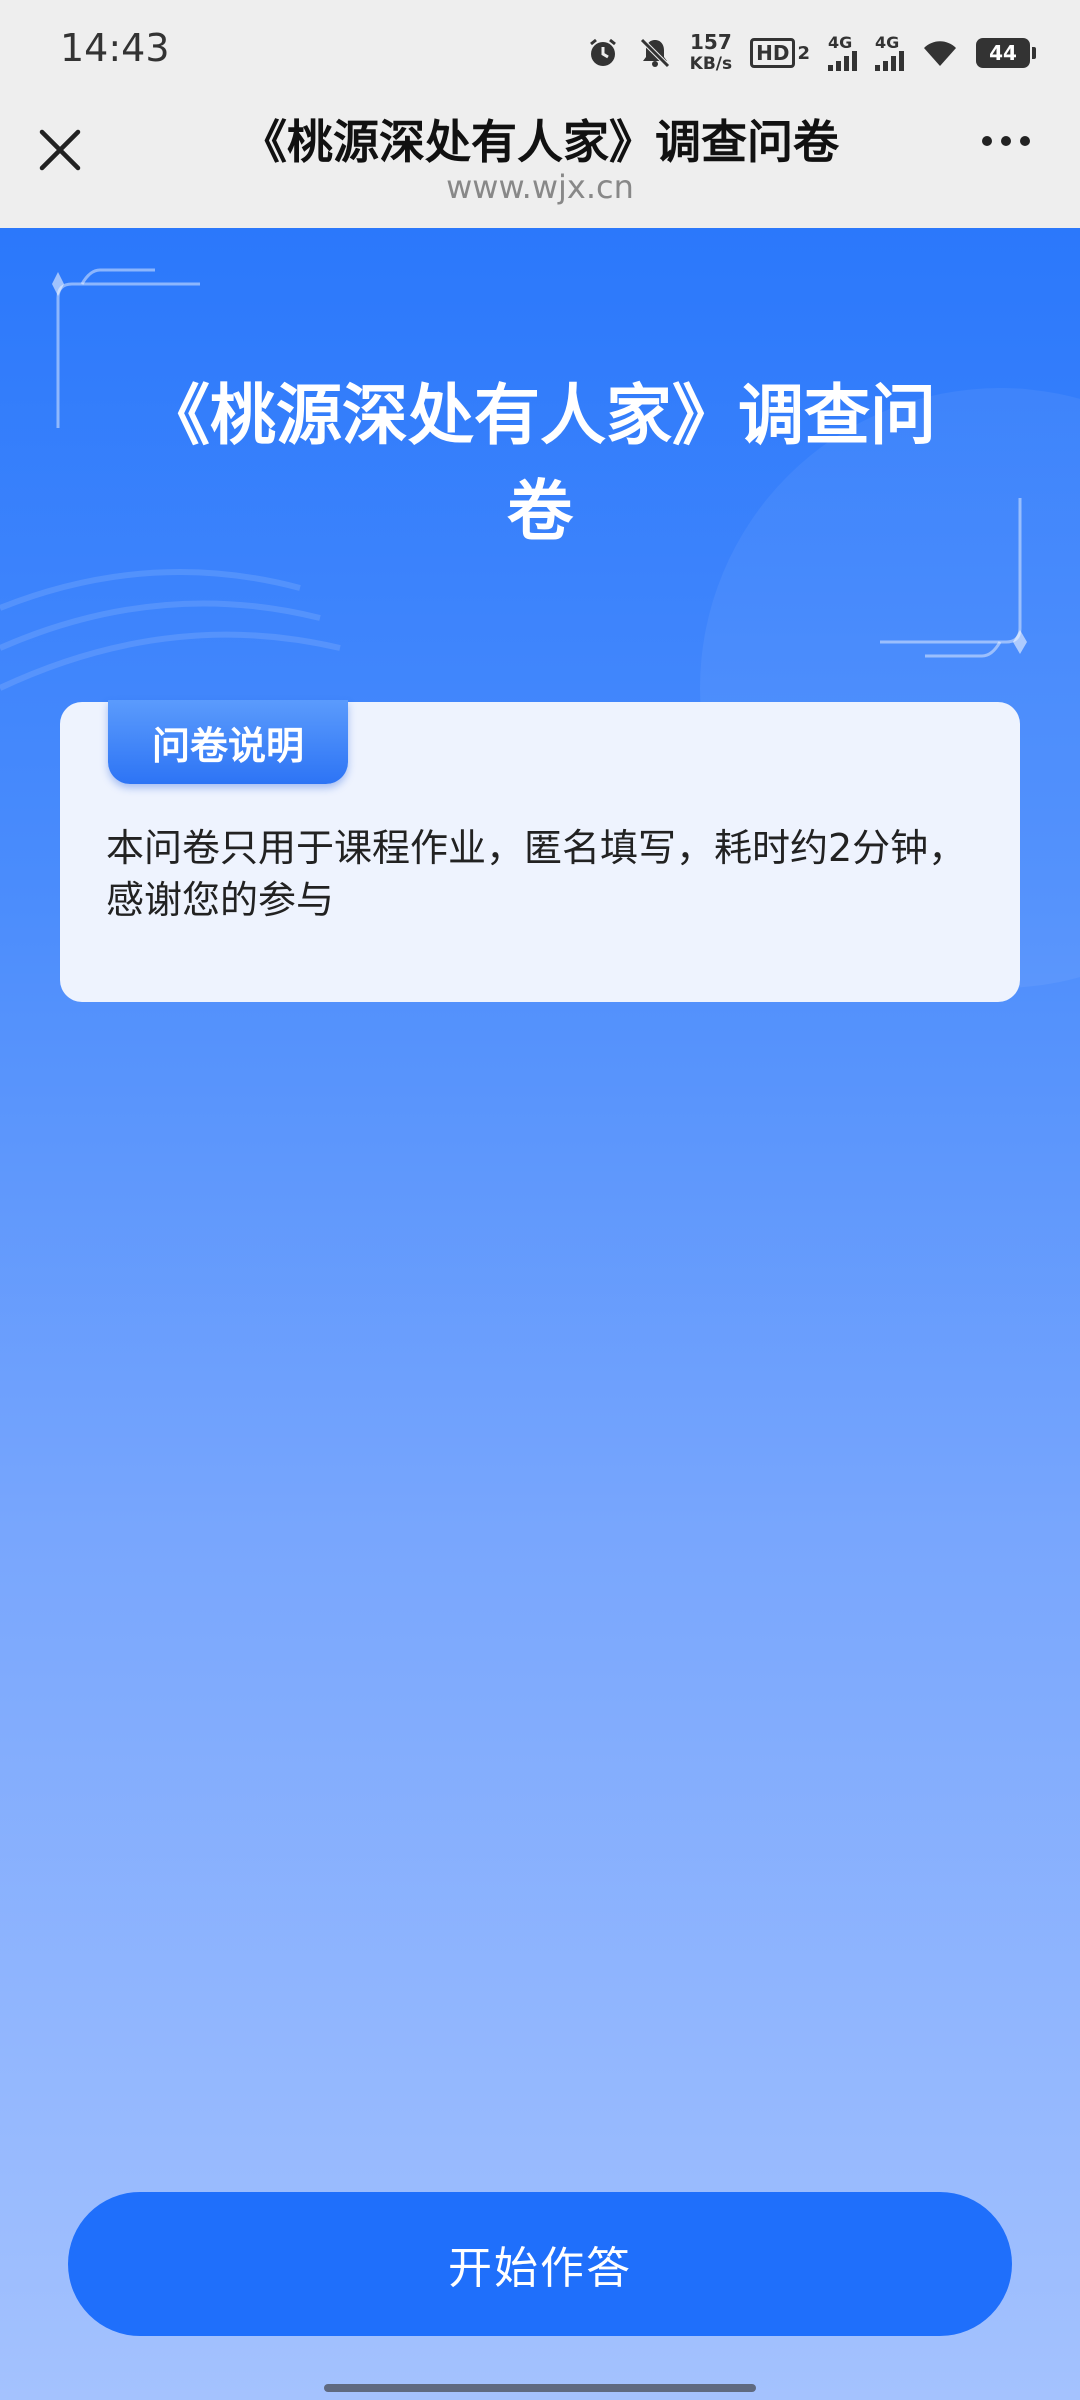 This screenshot has height=2400, width=1080. What do you see at coordinates (773, 53) in the screenshot?
I see `hd-label: HD` at bounding box center [773, 53].